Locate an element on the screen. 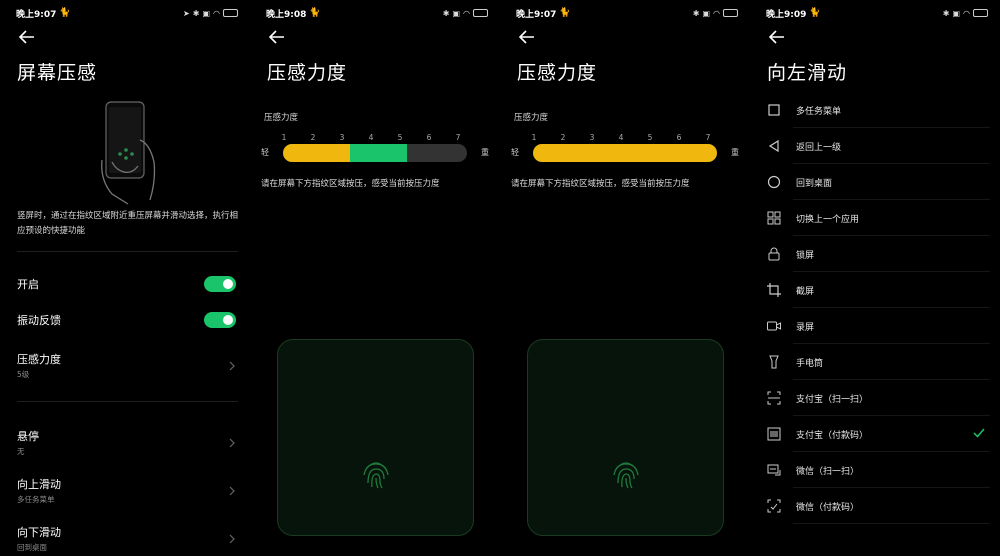 This screenshot has height=556, width=1000. scale-number: 5 is located at coordinates (650, 137).